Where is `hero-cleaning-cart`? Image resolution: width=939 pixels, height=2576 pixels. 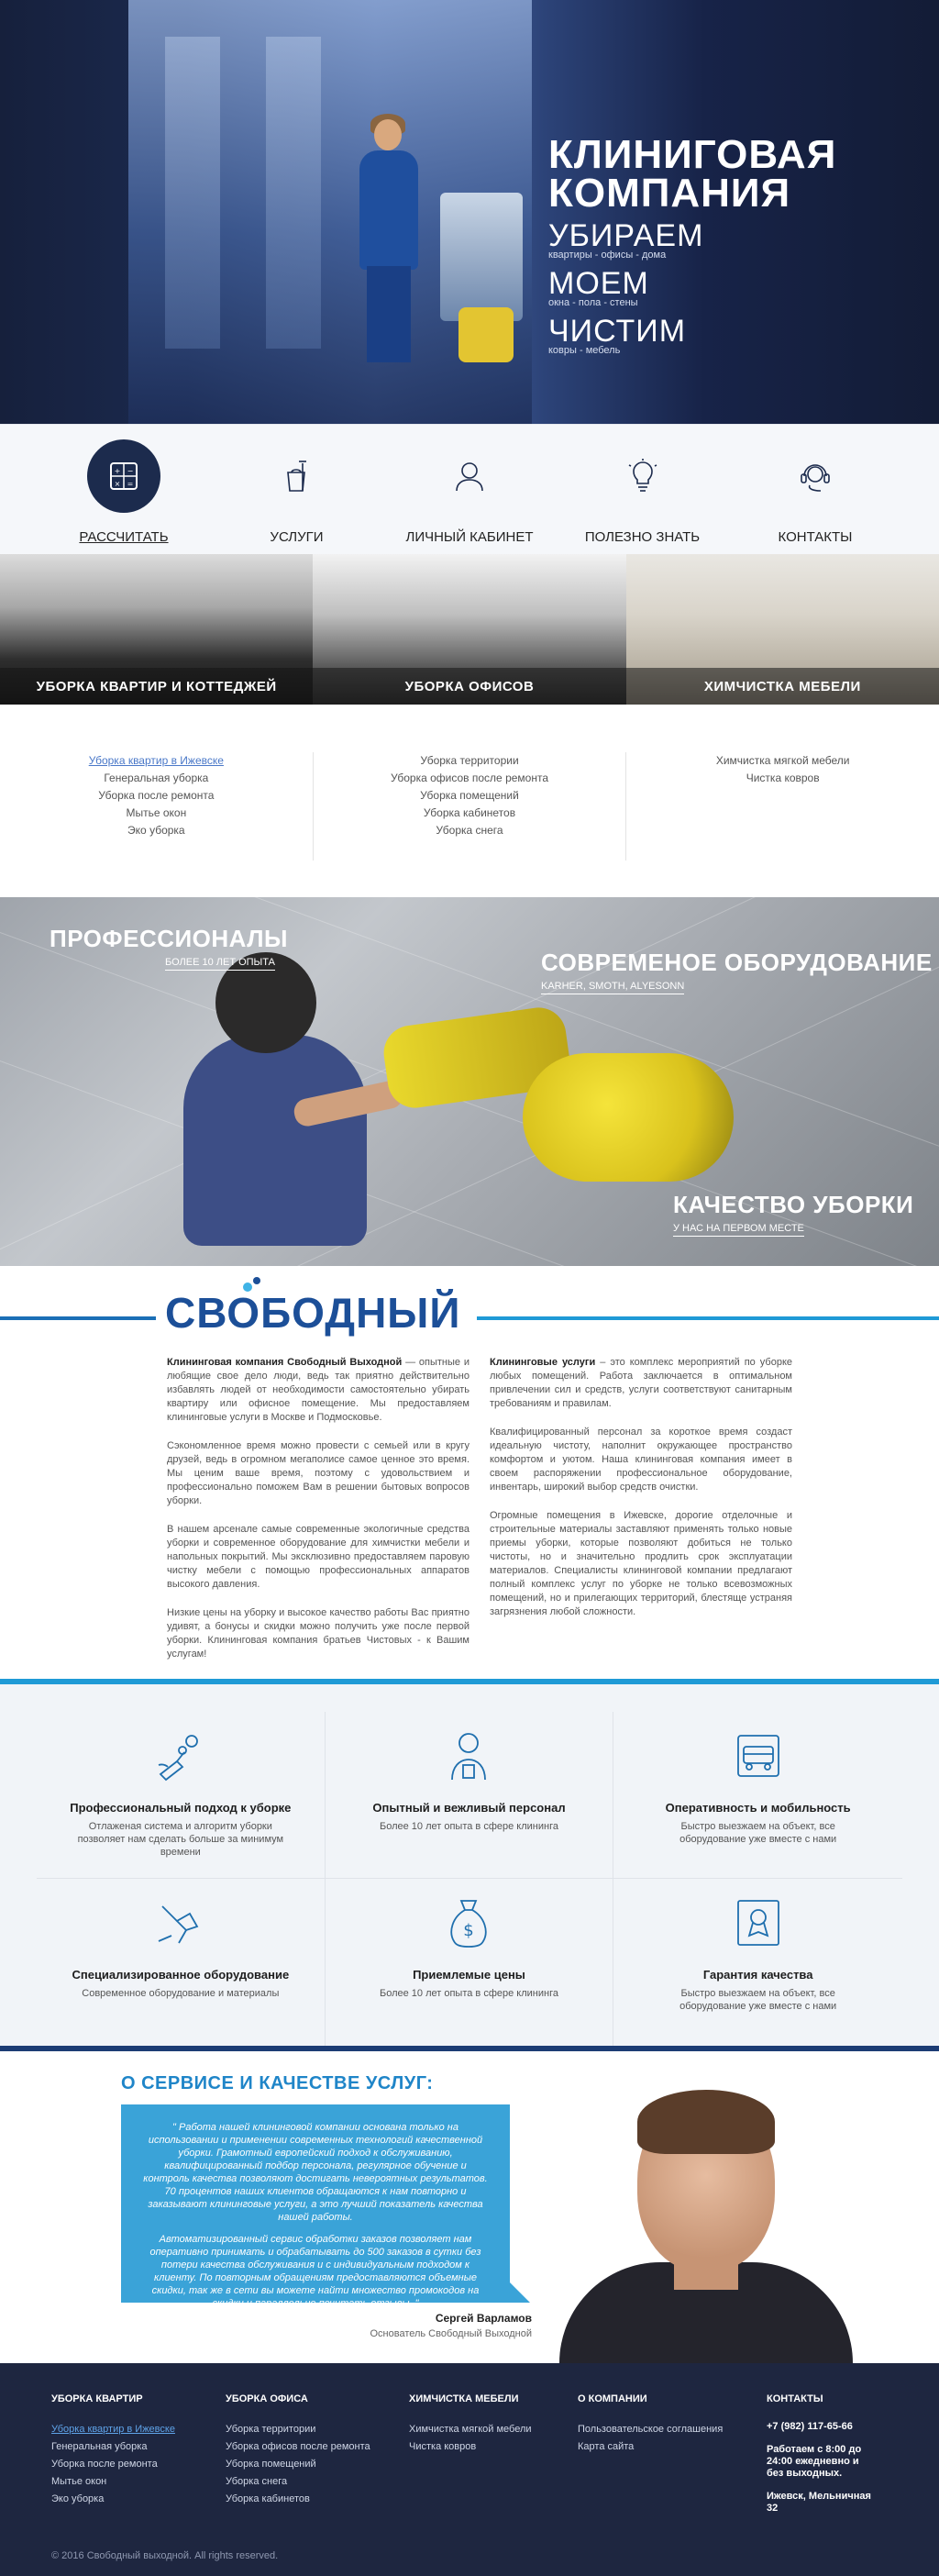
hero-cleaning-cart is located at coordinates (482, 257).